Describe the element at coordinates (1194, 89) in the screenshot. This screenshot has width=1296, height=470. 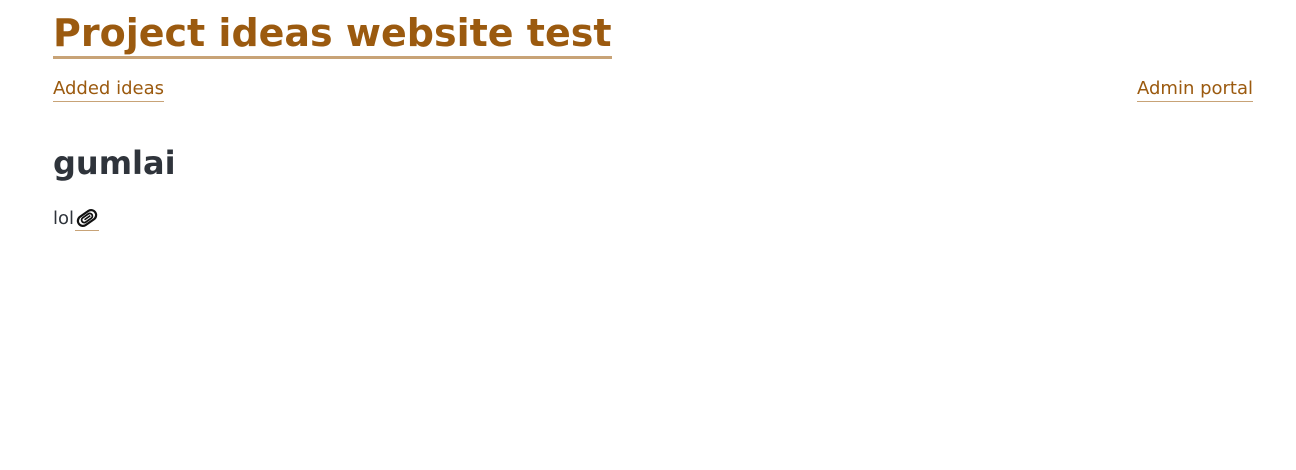
I see `nav-admin-portal-link: Admin portal` at that location.